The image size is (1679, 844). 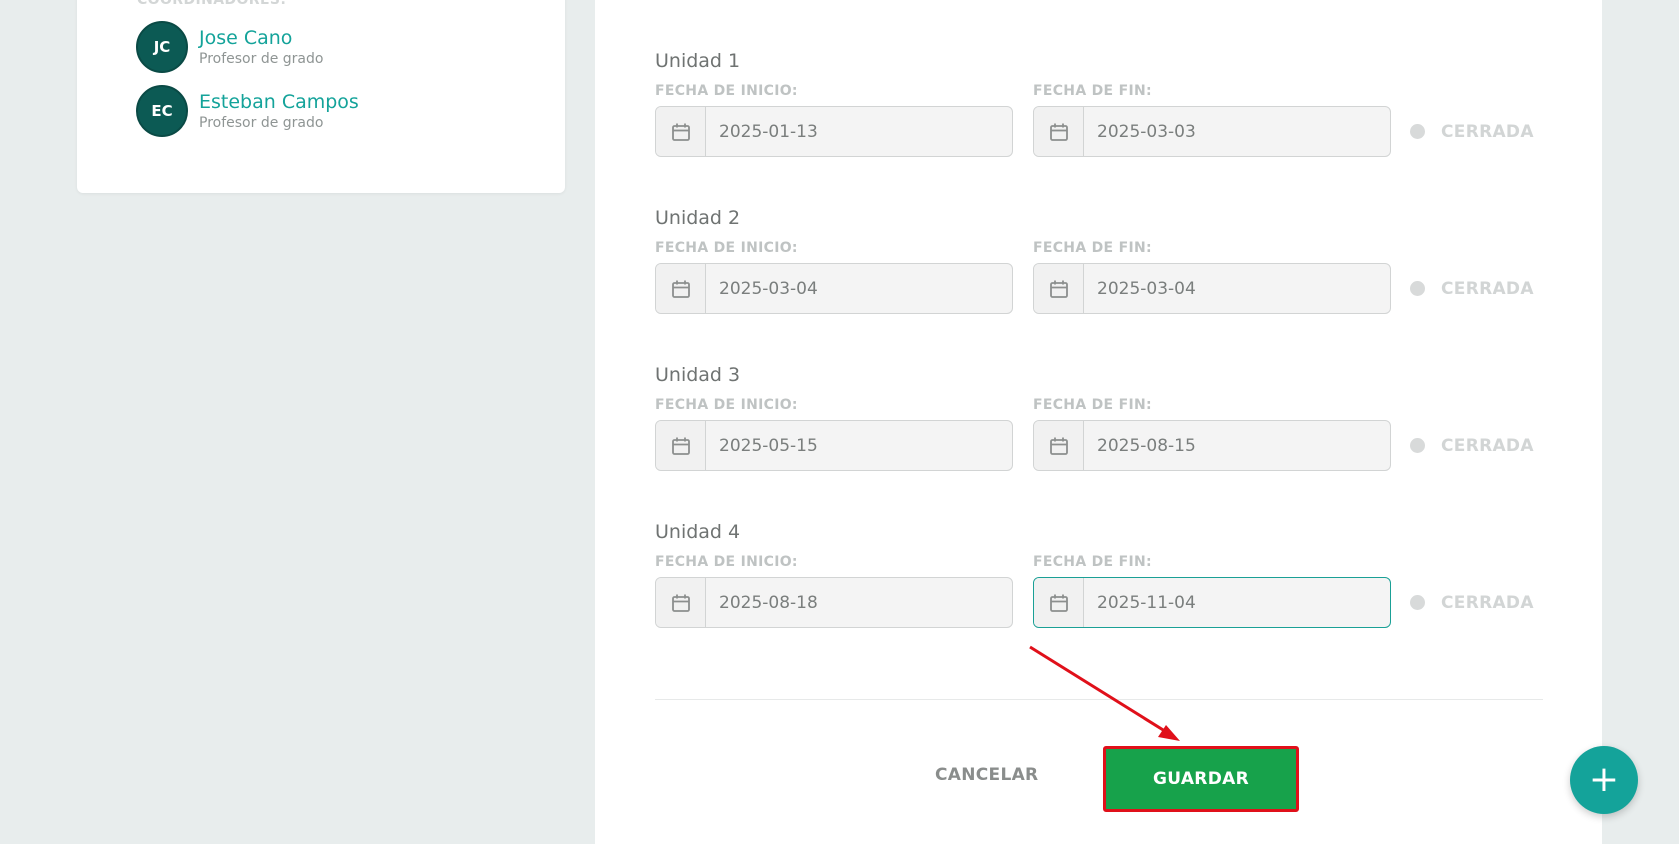 I want to click on end-date-value: 2025-03-03, so click(x=1140, y=131).